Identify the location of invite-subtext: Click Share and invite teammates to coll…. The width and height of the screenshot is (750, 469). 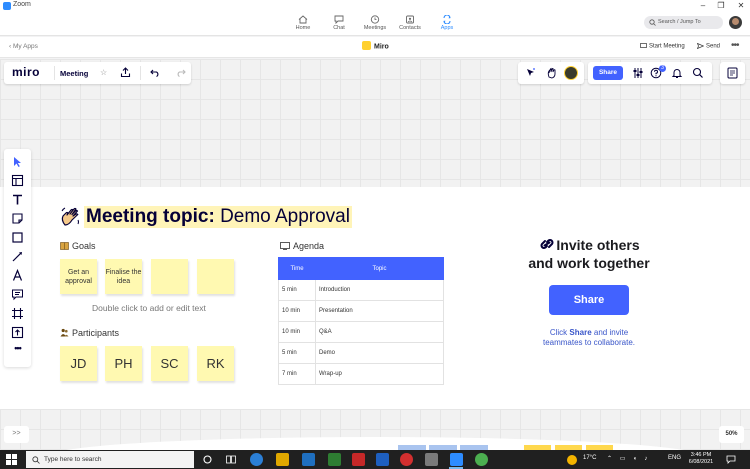
(589, 338).